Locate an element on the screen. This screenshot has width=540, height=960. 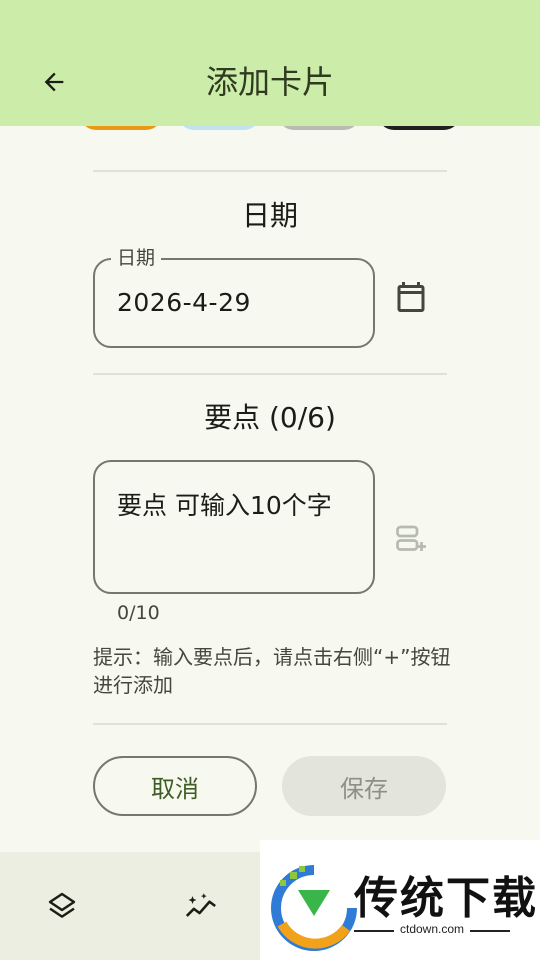
watermark: 传统下载 ctdown.com is located at coordinates (400, 900).